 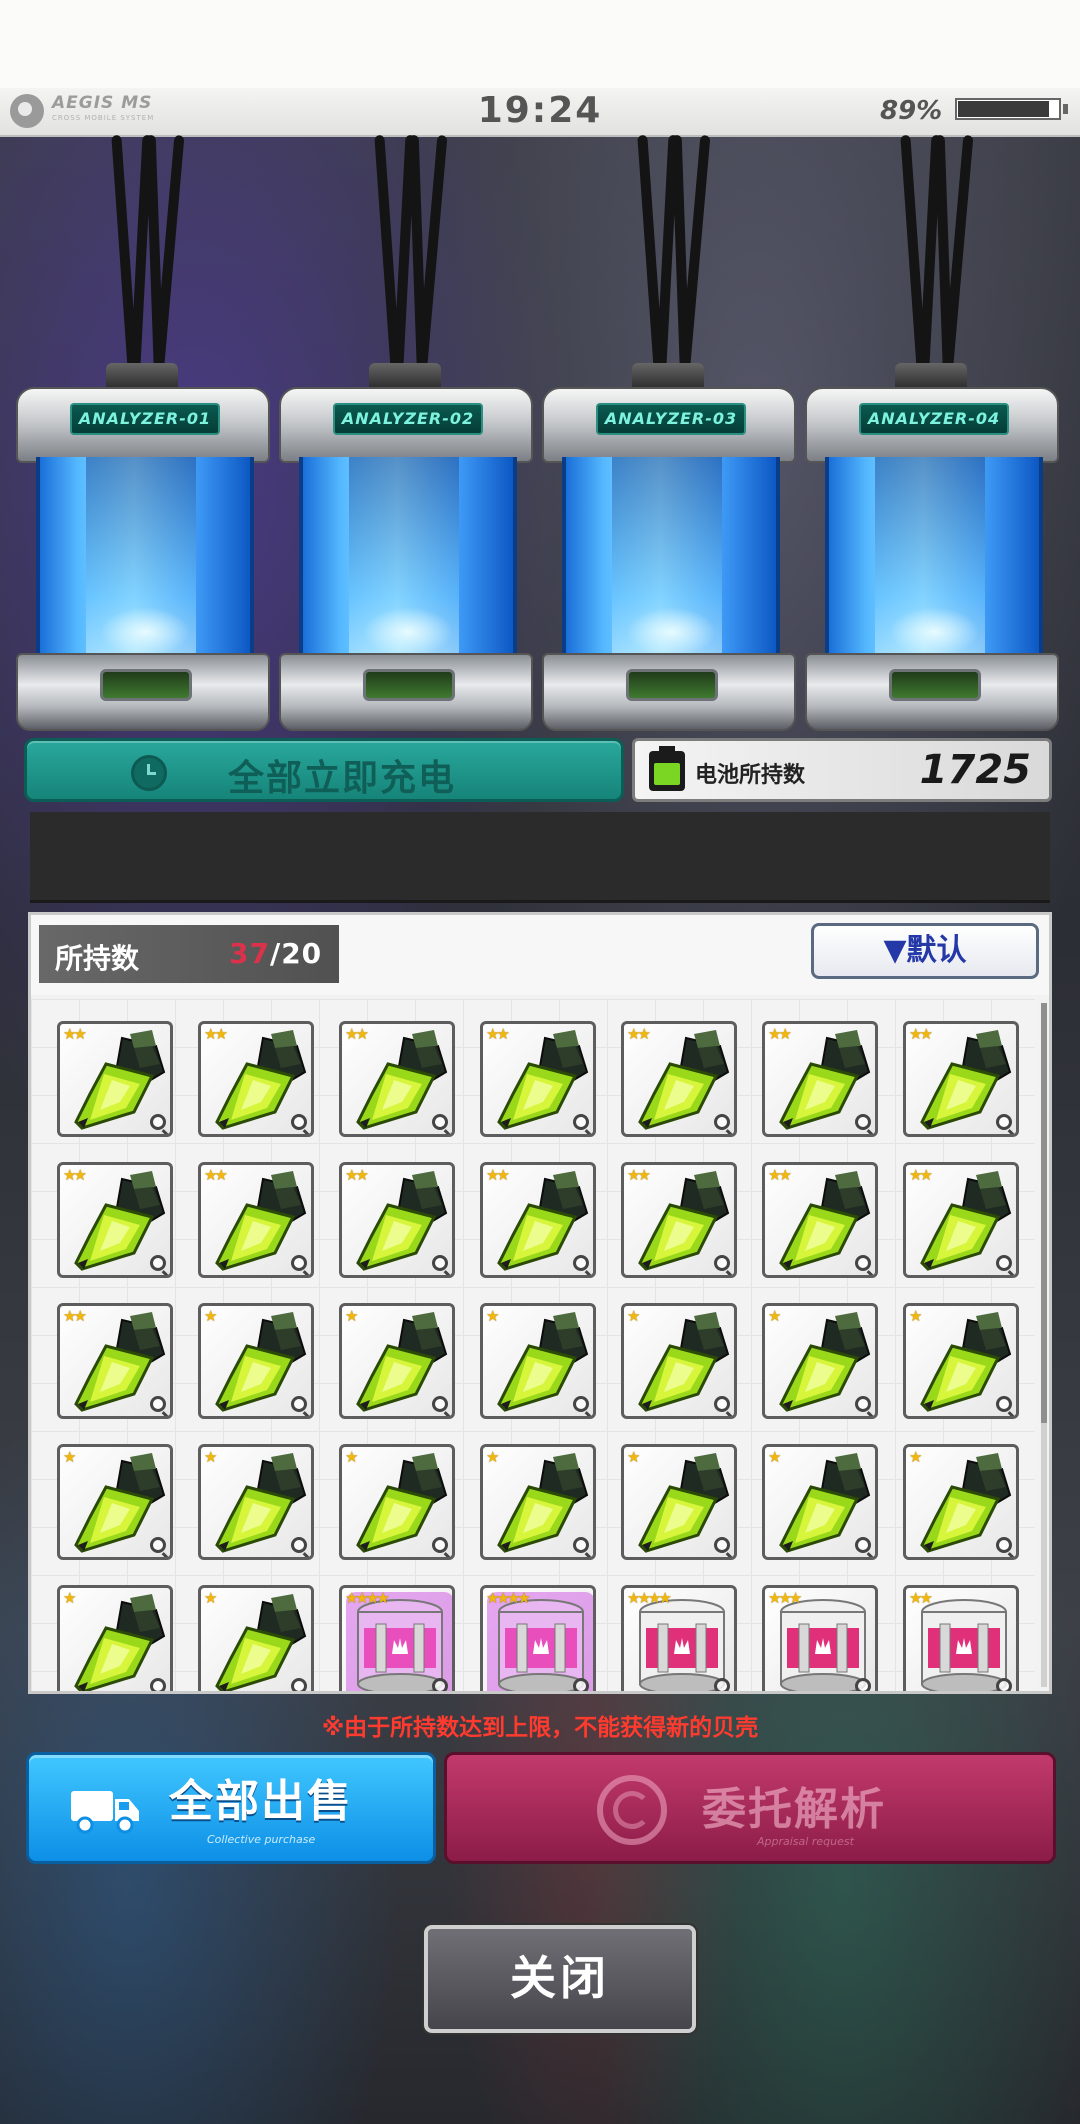 What do you see at coordinates (560, 1979) in the screenshot?
I see `close-button: 关闭` at bounding box center [560, 1979].